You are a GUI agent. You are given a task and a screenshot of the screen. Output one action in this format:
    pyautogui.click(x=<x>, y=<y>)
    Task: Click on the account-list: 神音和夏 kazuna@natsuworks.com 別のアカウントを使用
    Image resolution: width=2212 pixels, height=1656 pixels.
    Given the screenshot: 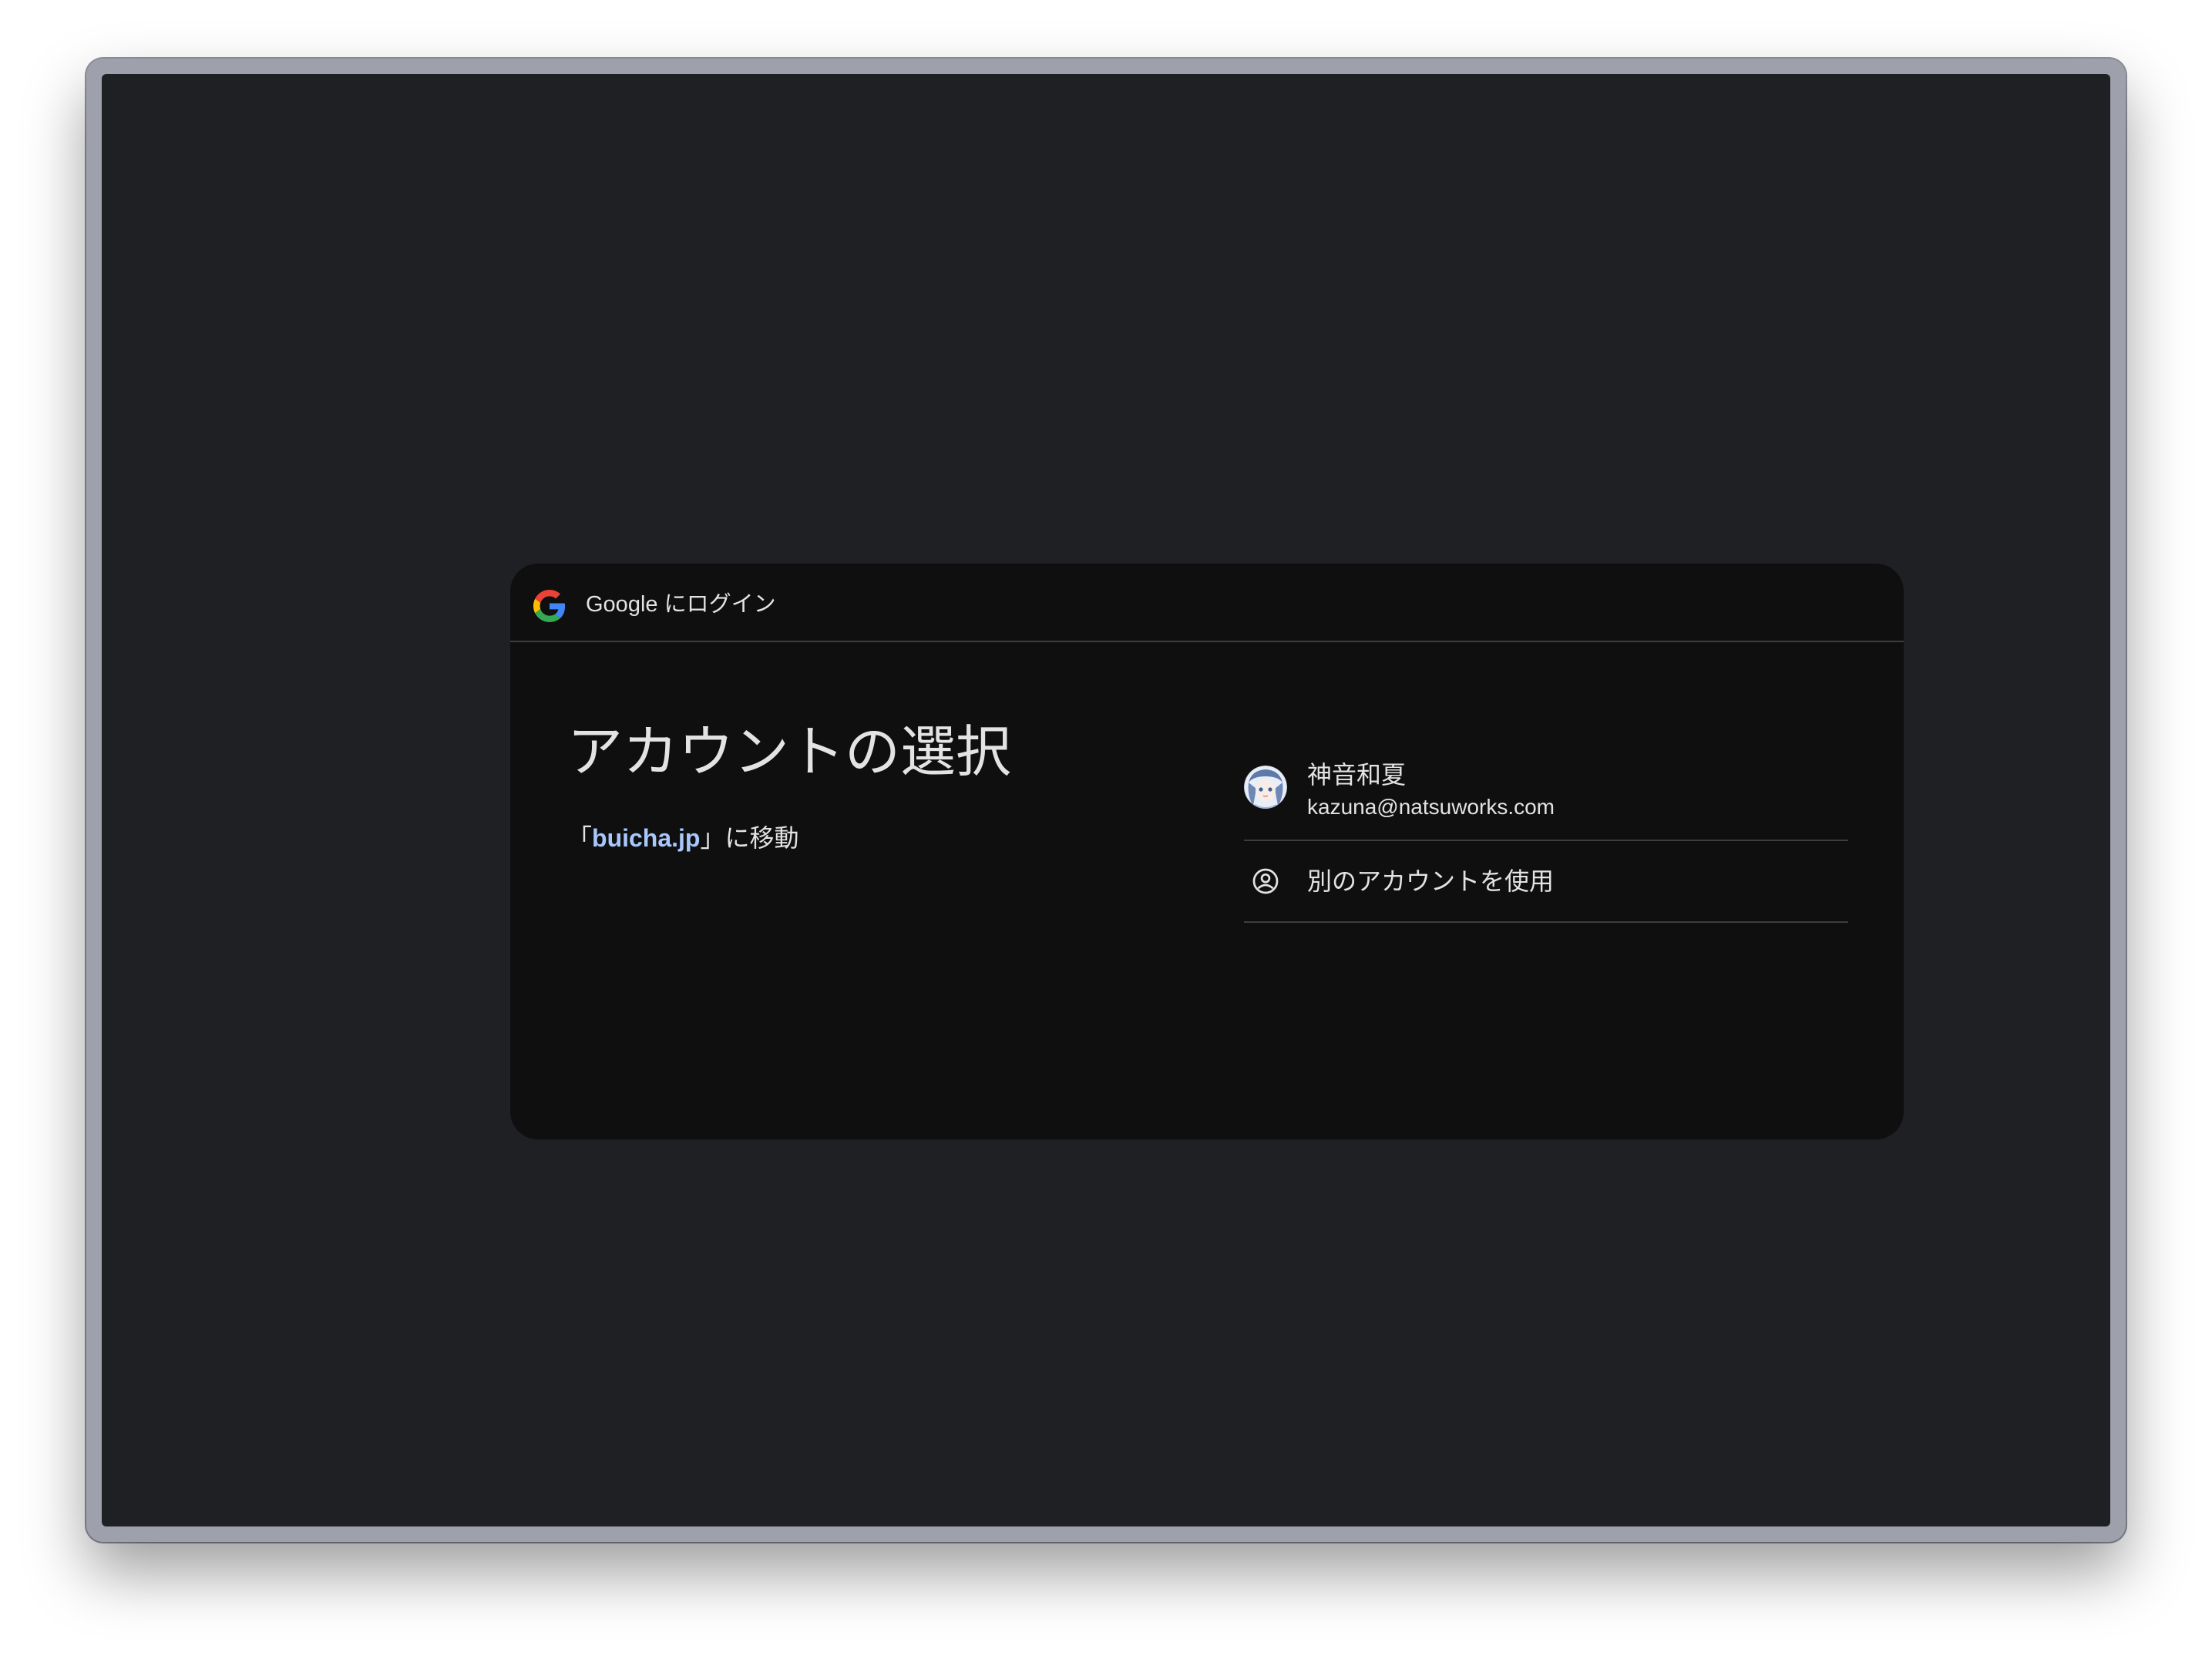 What is the action you would take?
    pyautogui.click(x=1546, y=834)
    